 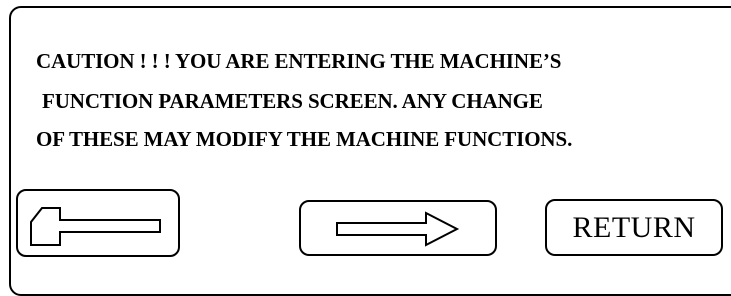 I want to click on return-button-label: RETURN, so click(x=634, y=227).